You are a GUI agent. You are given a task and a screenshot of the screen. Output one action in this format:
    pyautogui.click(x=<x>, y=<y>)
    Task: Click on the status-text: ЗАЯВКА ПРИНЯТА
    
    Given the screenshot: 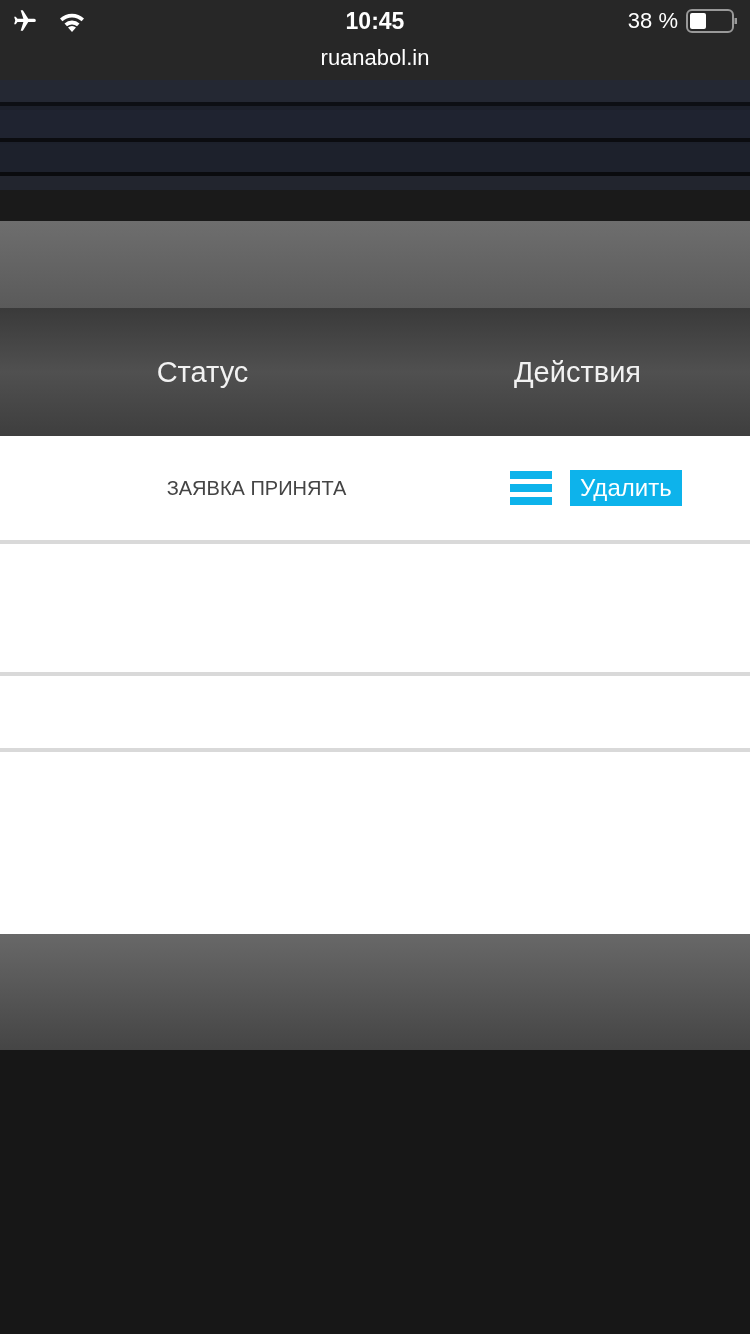 What is the action you would take?
    pyautogui.click(x=256, y=488)
    